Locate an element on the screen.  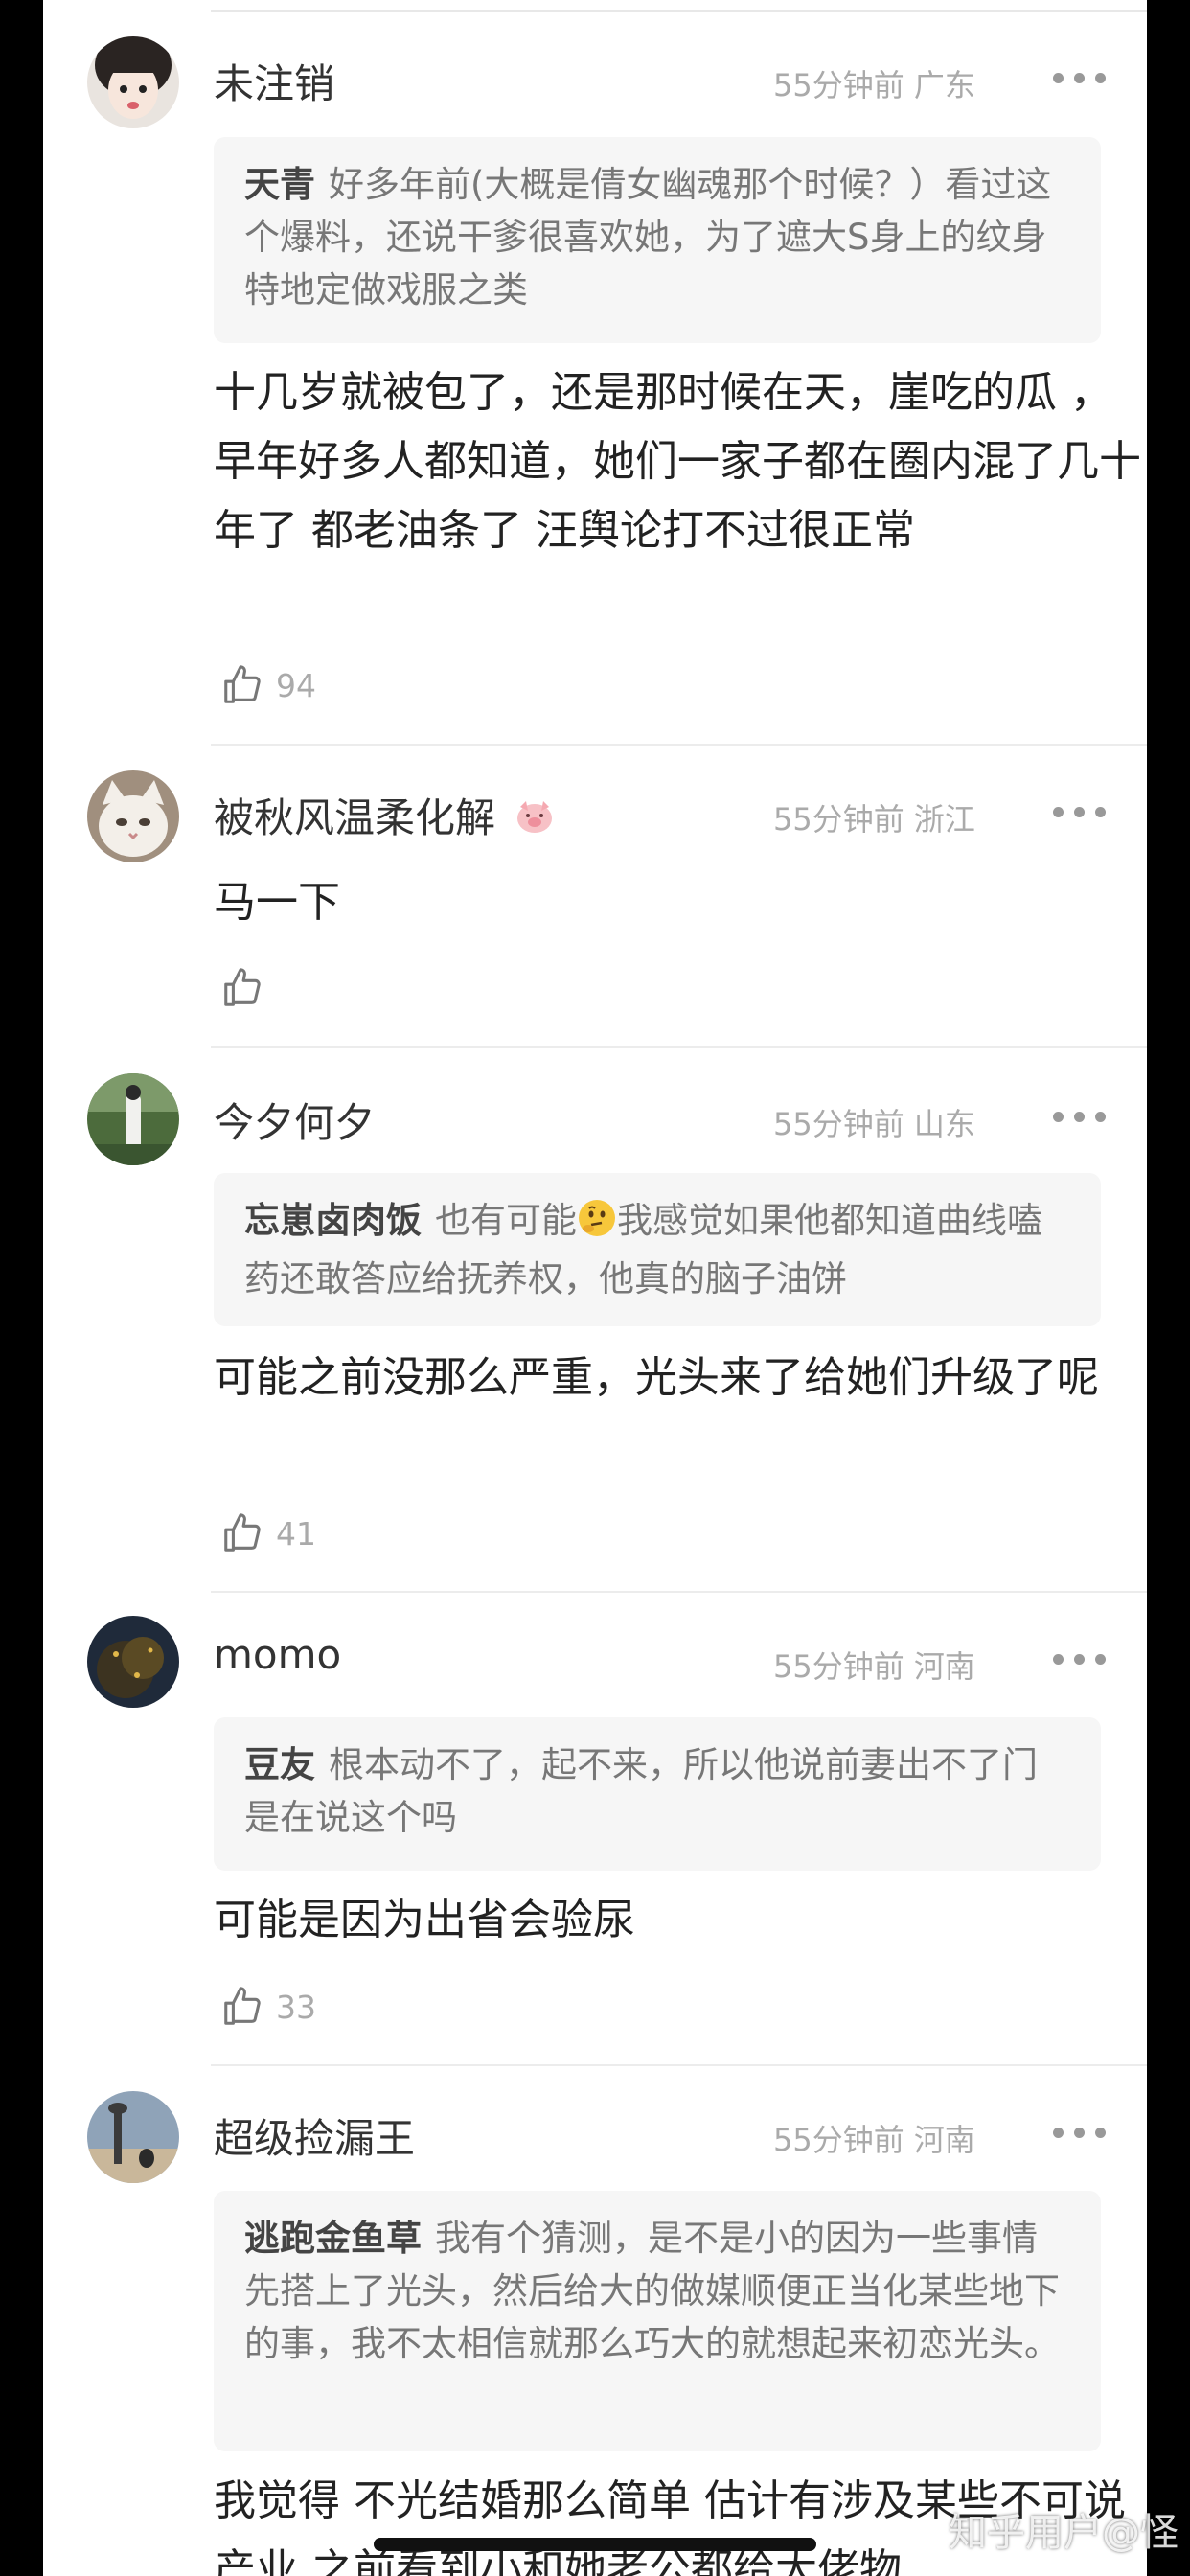
quote-text: 根本动不了，起不来，所以他说前妻出不了门是在说这个吗 is located at coordinates (641, 1791).